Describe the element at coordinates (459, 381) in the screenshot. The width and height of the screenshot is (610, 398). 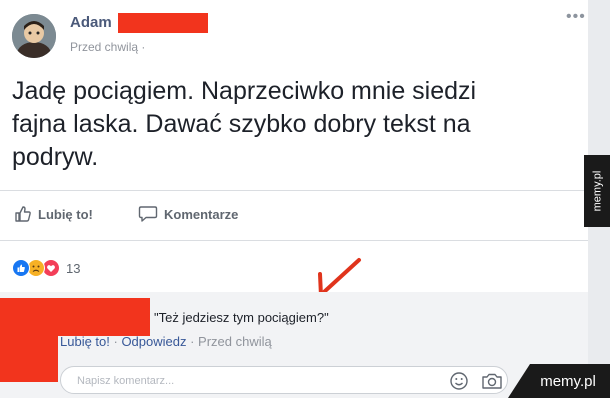
I see `emoji-icon` at that location.